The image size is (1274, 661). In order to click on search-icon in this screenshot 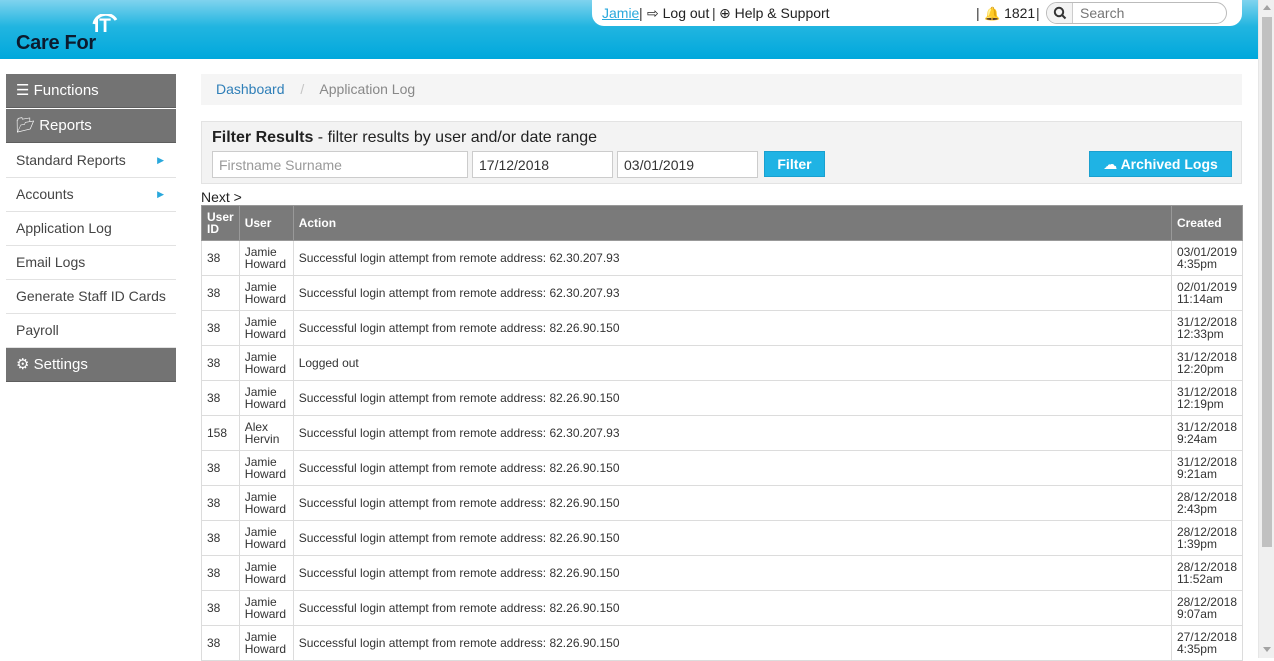, I will do `click(1060, 13)`.